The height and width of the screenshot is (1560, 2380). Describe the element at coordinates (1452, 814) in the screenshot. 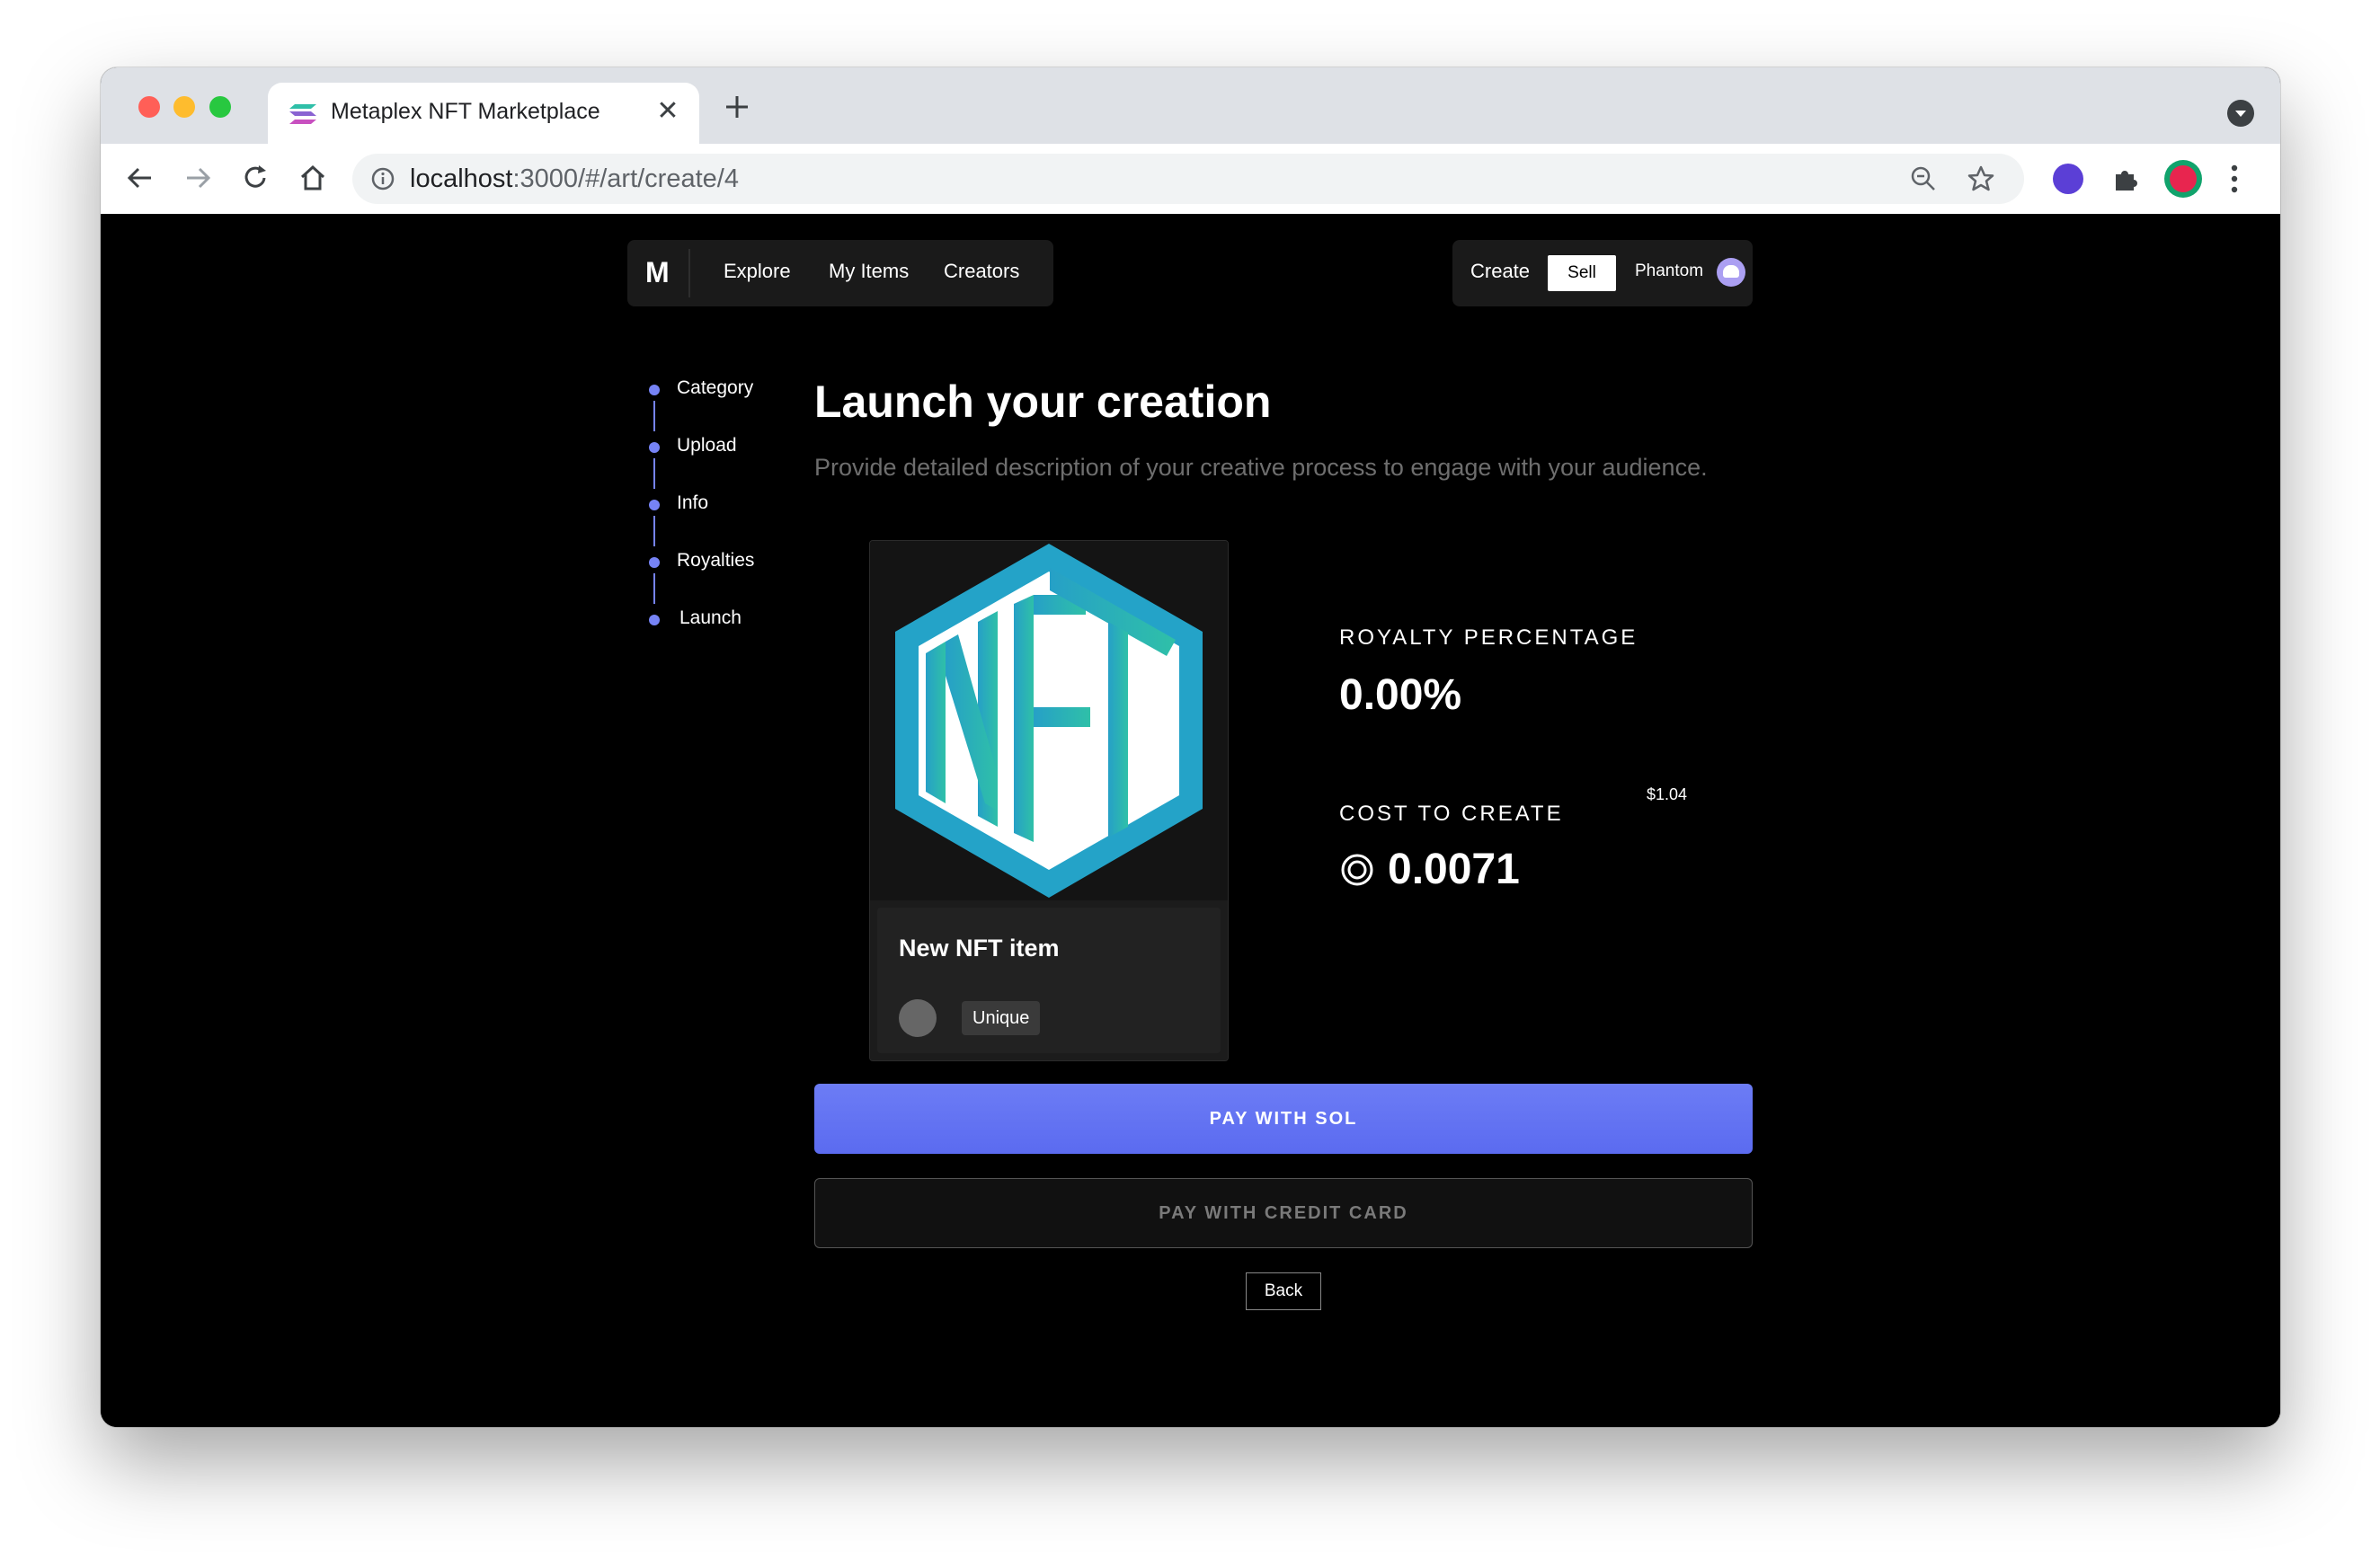

I see `cost-label: COST TO CREATE` at that location.